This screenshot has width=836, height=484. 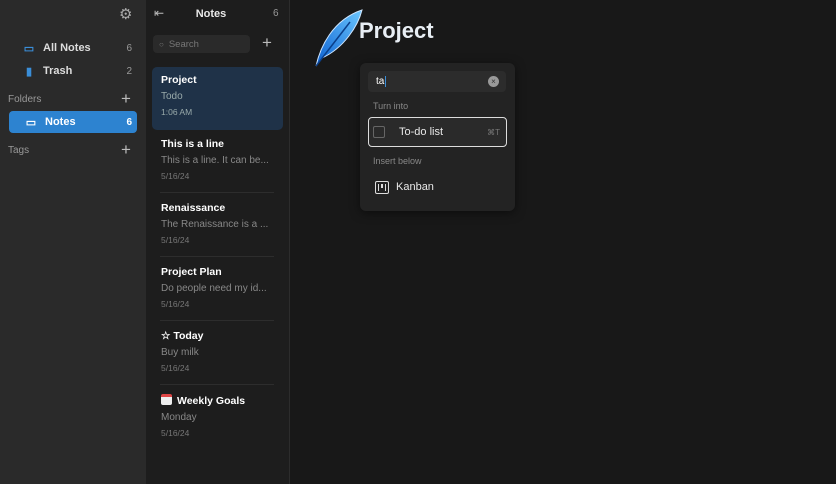 What do you see at coordinates (191, 272) in the screenshot?
I see `note-title: Project Plan` at bounding box center [191, 272].